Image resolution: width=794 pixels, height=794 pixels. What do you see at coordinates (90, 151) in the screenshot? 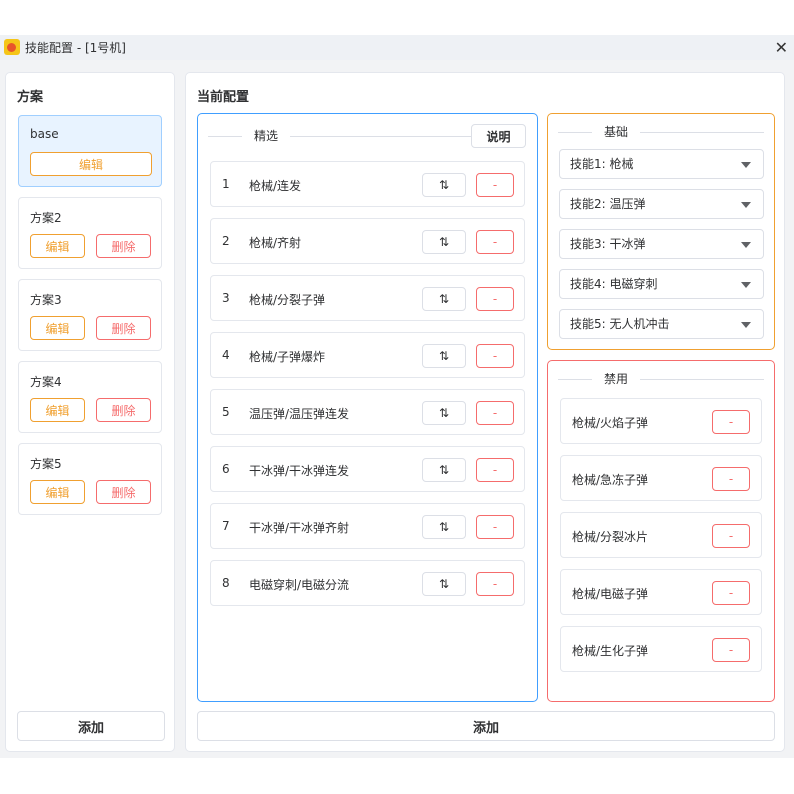
I see `plan-card: base 编辑` at bounding box center [90, 151].